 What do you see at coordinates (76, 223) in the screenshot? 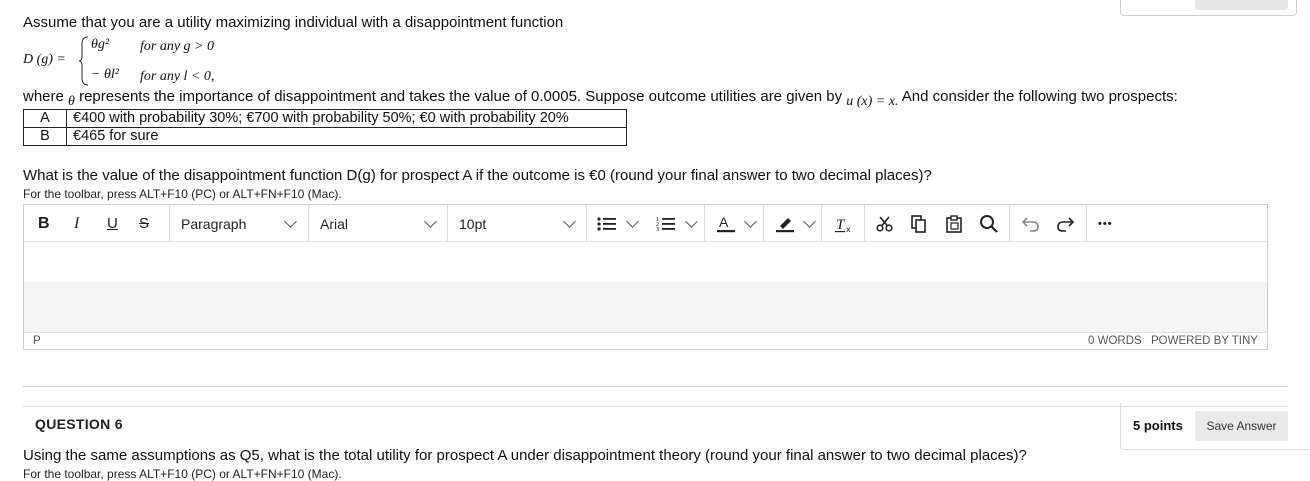
I see `italic-button: I` at bounding box center [76, 223].